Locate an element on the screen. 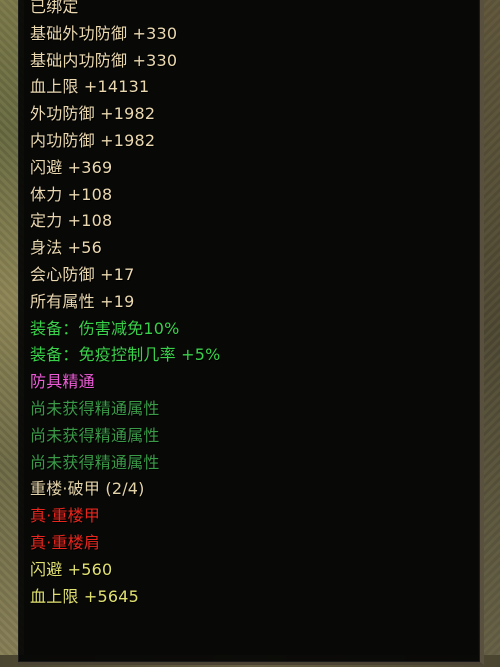 The image size is (500, 667). bind-status: 已绑定 is located at coordinates (54, 8).